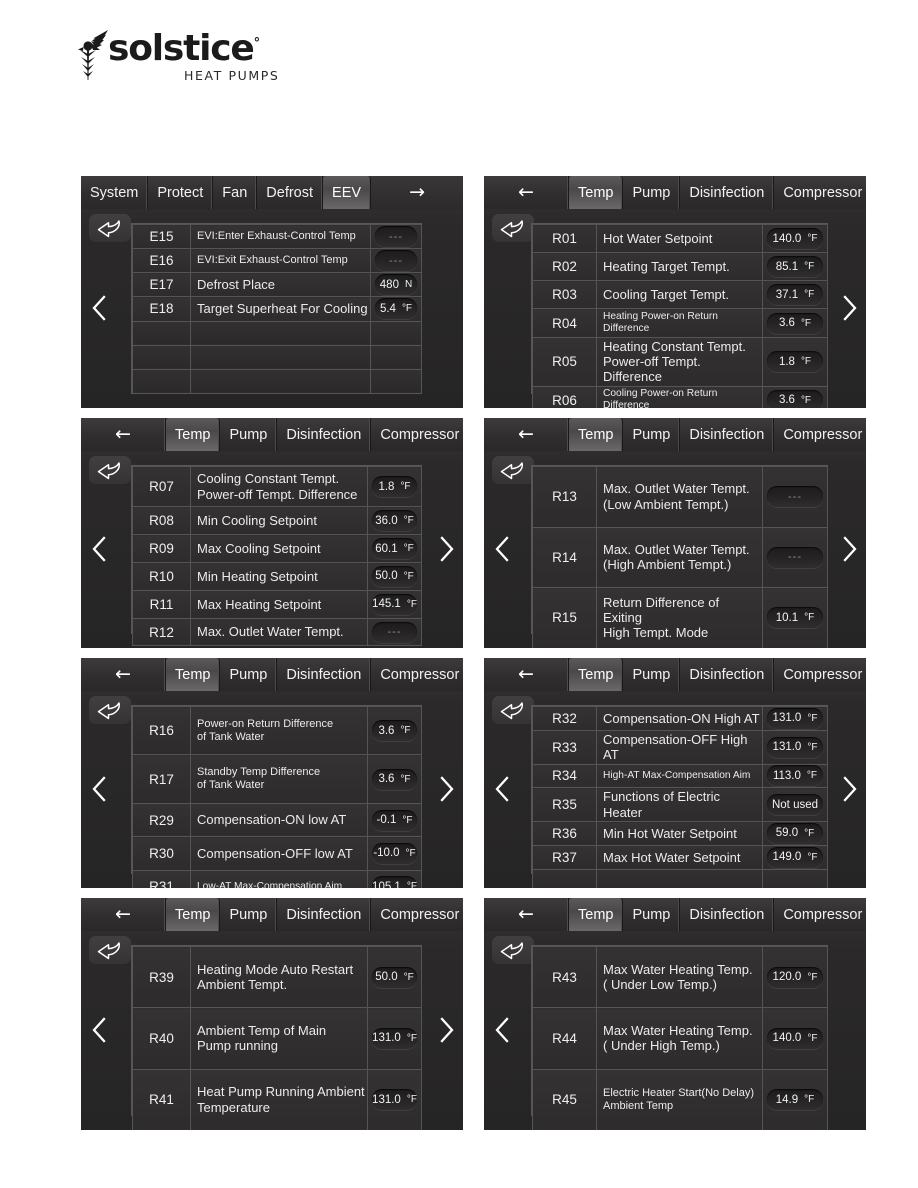 This screenshot has height=1188, width=918. I want to click on param-value-cell: 14.9 °F, so click(795, 1099).